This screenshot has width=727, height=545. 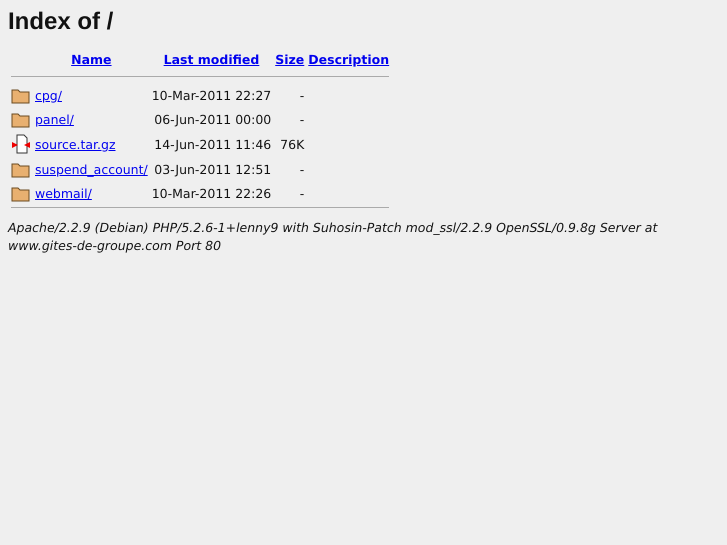 I want to click on server-signature: Apache/2.2.9 (Debian) PHP/5.2.6-1+lenny9 with Suhosin-Patch mod_ssl/2.2.9 OpenSSL/0.9.8g Server at www.gites-de-groupe.com Port 80, so click(x=333, y=237).